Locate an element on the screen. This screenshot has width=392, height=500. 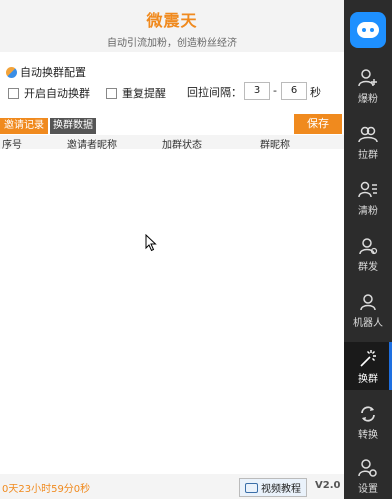
logo-face-icon is located at coordinates (368, 30).